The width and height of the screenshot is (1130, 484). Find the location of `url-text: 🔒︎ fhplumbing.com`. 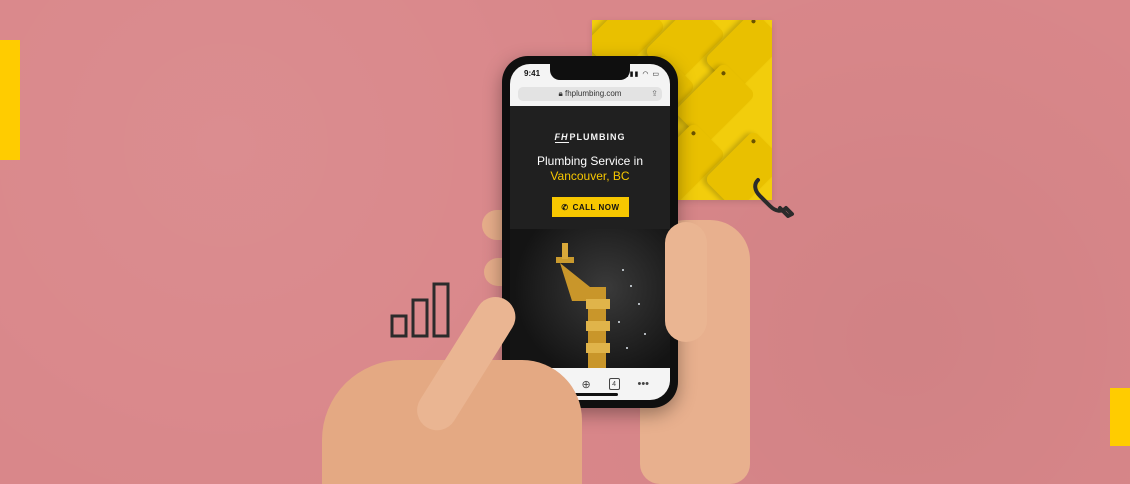

url-text: 🔒︎ fhplumbing.com is located at coordinates (590, 94).